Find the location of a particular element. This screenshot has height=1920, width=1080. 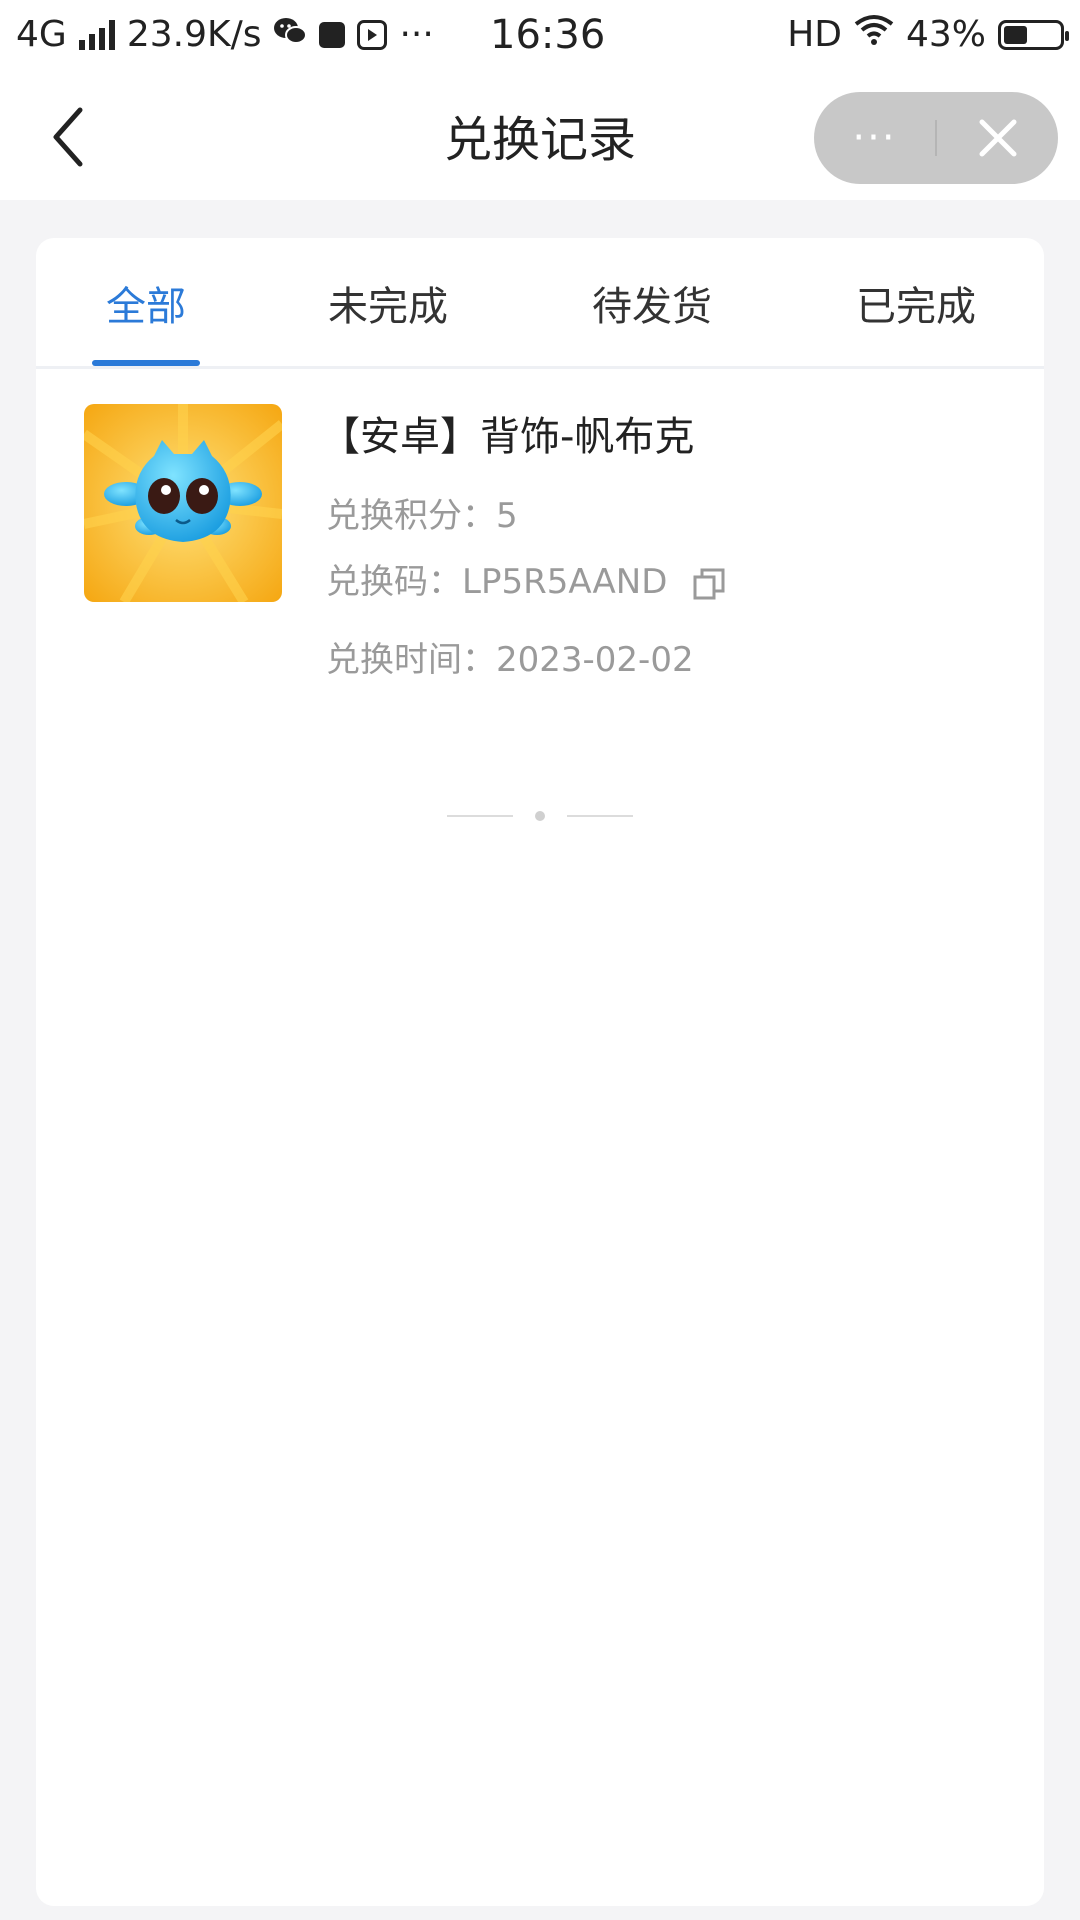

points-row: 兑换积分：5 is located at coordinates (422, 512).